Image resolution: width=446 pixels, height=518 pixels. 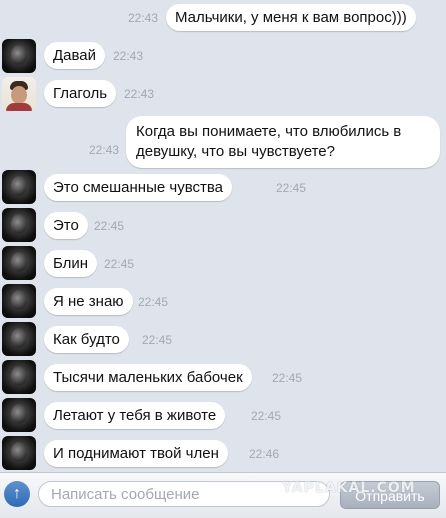 I want to click on avatar-shirt, so click(x=19, y=107).